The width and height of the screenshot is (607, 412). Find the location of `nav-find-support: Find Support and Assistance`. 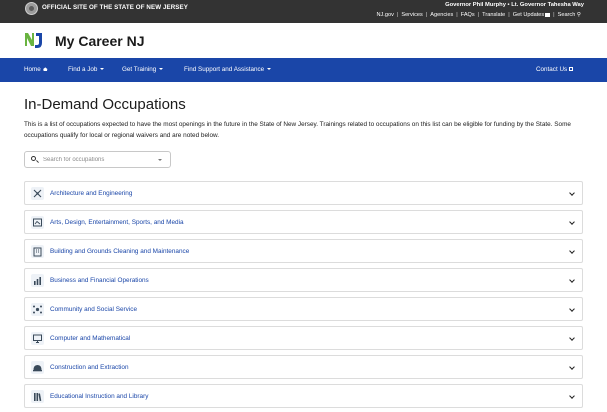

nav-find-support: Find Support and Assistance is located at coordinates (228, 69).